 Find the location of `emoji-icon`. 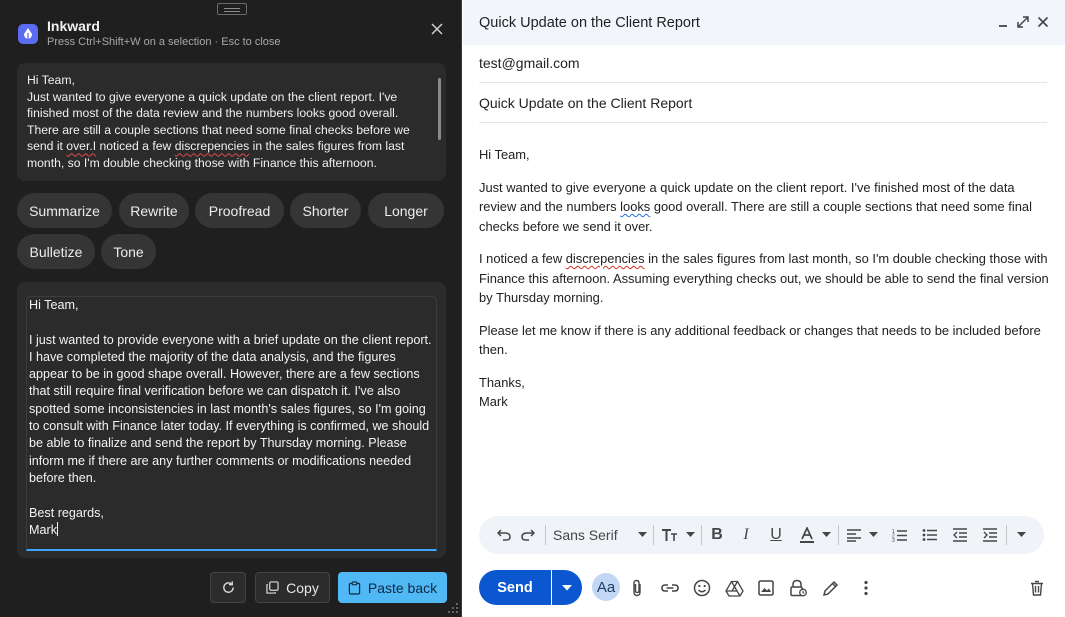

emoji-icon is located at coordinates (702, 588).